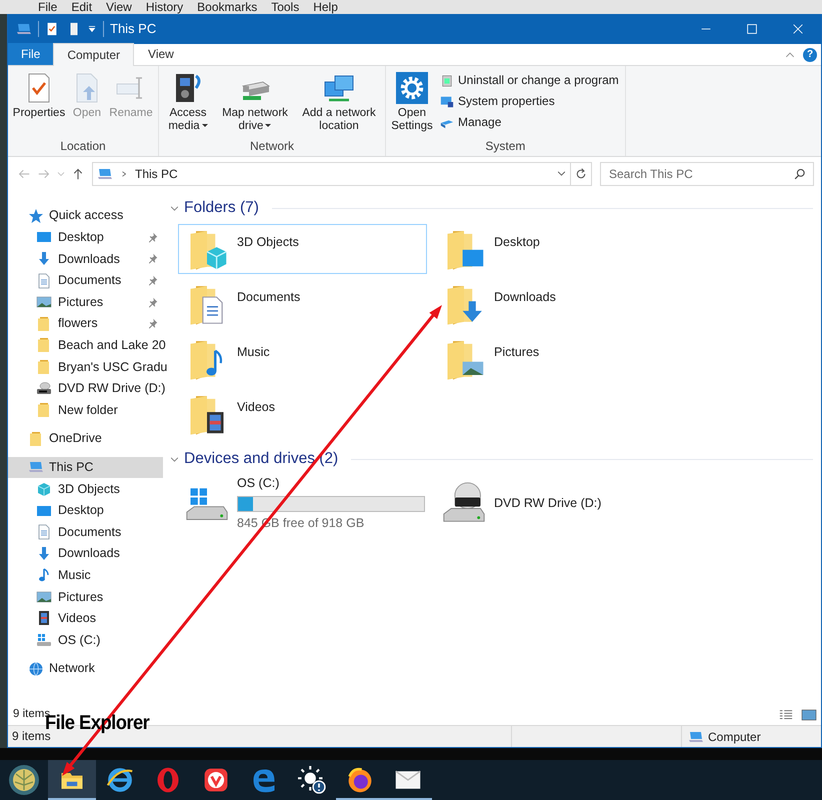 The image size is (822, 800). Describe the element at coordinates (93, 54) in the screenshot. I see `ribbon-tab: Computer` at that location.